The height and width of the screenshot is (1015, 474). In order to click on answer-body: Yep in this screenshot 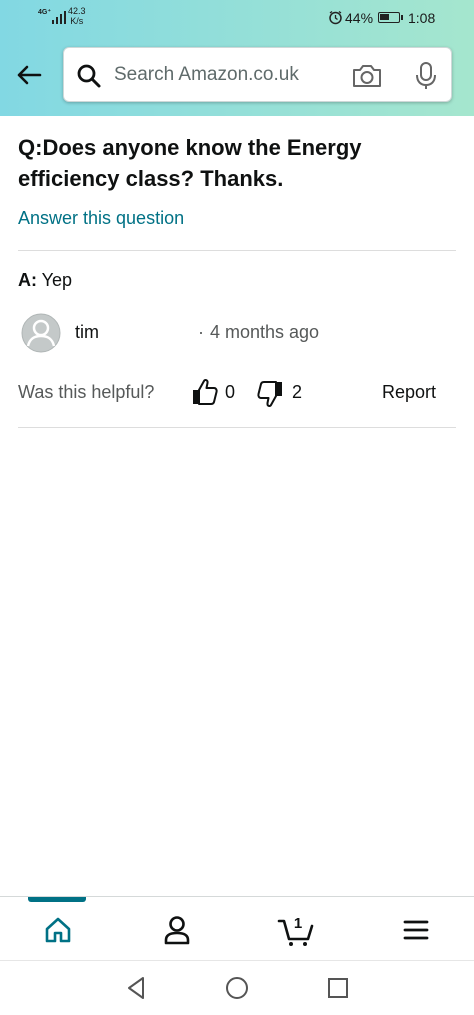, I will do `click(55, 280)`.